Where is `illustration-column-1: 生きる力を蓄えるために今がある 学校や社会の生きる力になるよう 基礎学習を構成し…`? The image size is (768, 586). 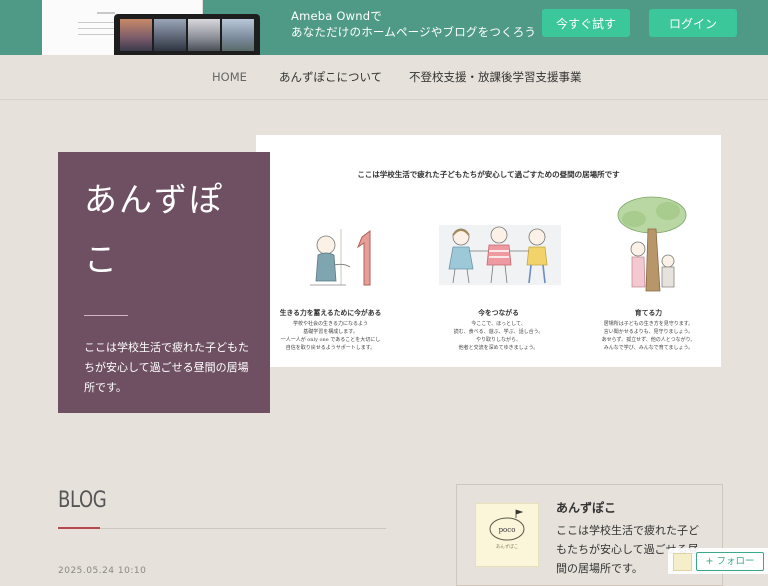 illustration-column-1: 生きる力を蓄えるために今がある 学校や社会の生きる力になるよう 基礎学習を構成し… is located at coordinates (330, 329).